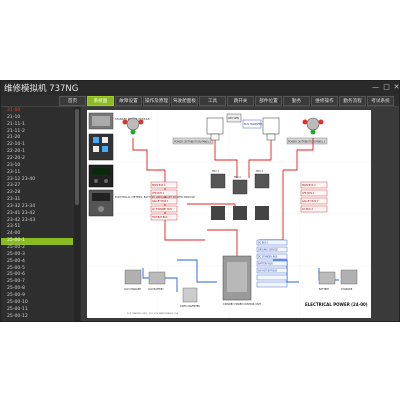  What do you see at coordinates (156, 289) in the screenshot?
I see `aux-battery-label: AUX BATTERY` at bounding box center [156, 289].